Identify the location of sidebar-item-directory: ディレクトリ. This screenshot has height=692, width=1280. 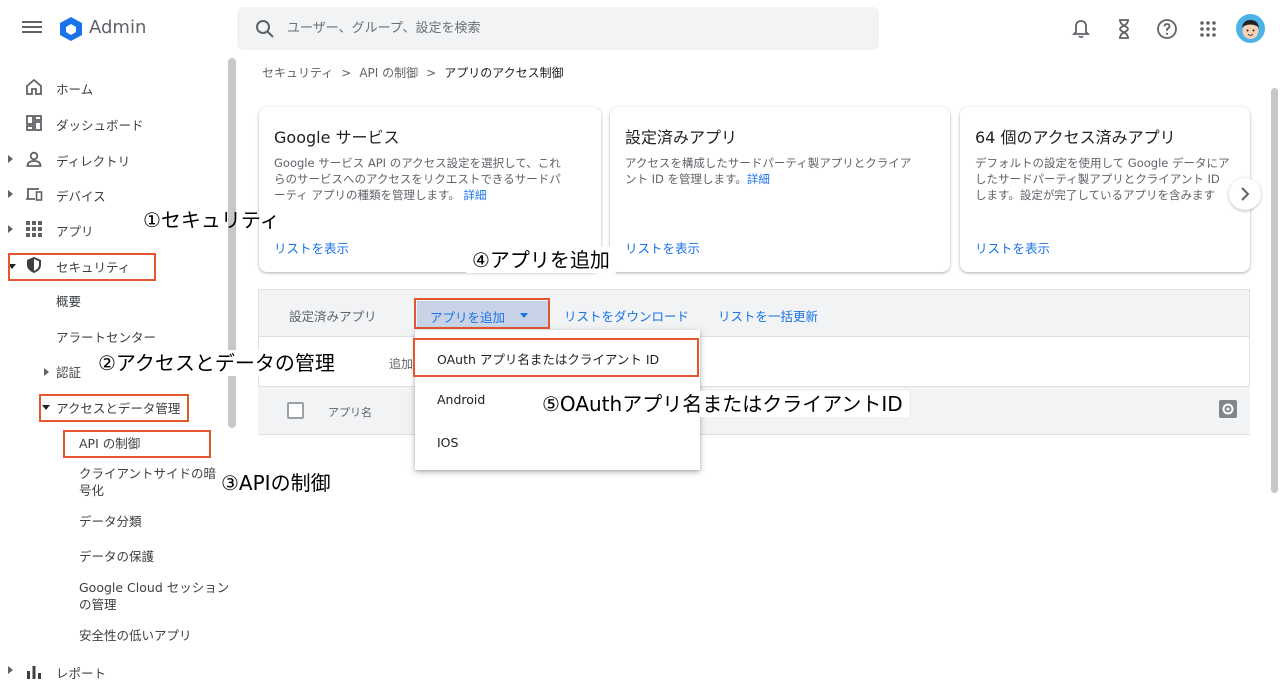
(112, 159).